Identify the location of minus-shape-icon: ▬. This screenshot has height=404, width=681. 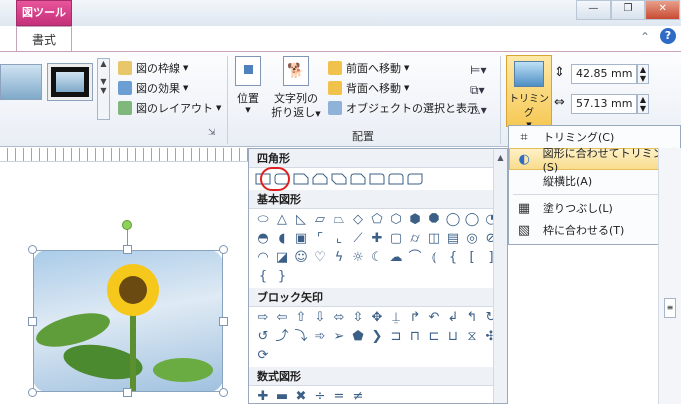
(282, 396).